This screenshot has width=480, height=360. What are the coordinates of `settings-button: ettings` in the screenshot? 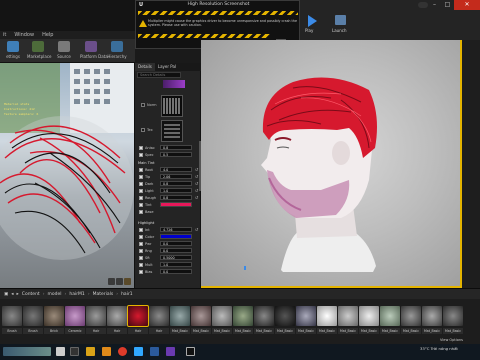 It's located at (13, 51).